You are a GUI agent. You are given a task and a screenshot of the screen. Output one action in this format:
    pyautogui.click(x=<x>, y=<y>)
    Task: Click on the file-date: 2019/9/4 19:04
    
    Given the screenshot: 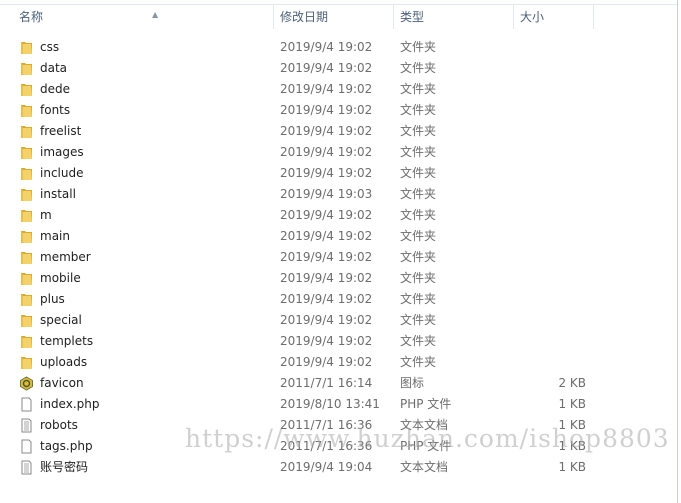 What is the action you would take?
    pyautogui.click(x=326, y=467)
    